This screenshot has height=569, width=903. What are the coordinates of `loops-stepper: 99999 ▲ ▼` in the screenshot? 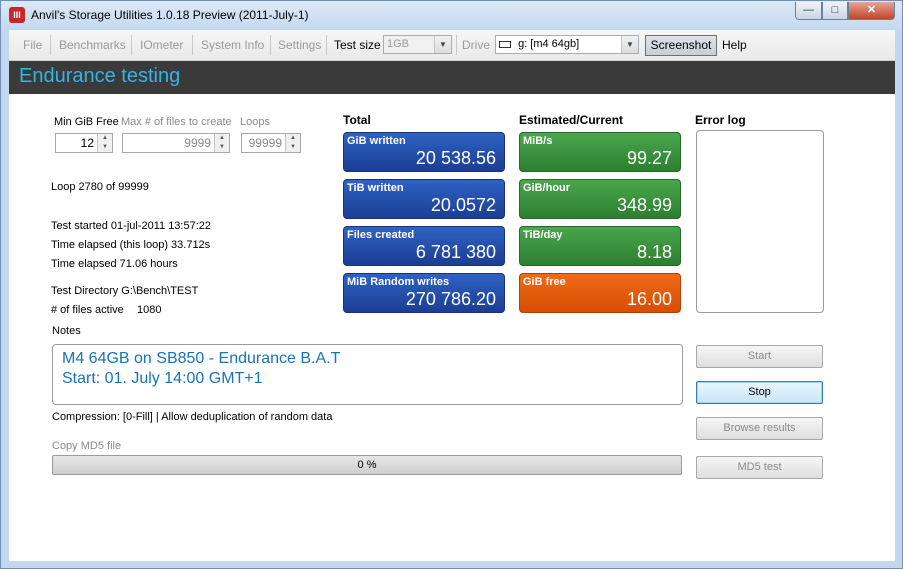 It's located at (271, 143).